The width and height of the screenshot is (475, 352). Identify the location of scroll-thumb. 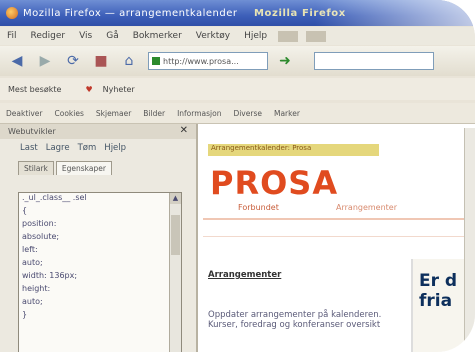
(175, 235).